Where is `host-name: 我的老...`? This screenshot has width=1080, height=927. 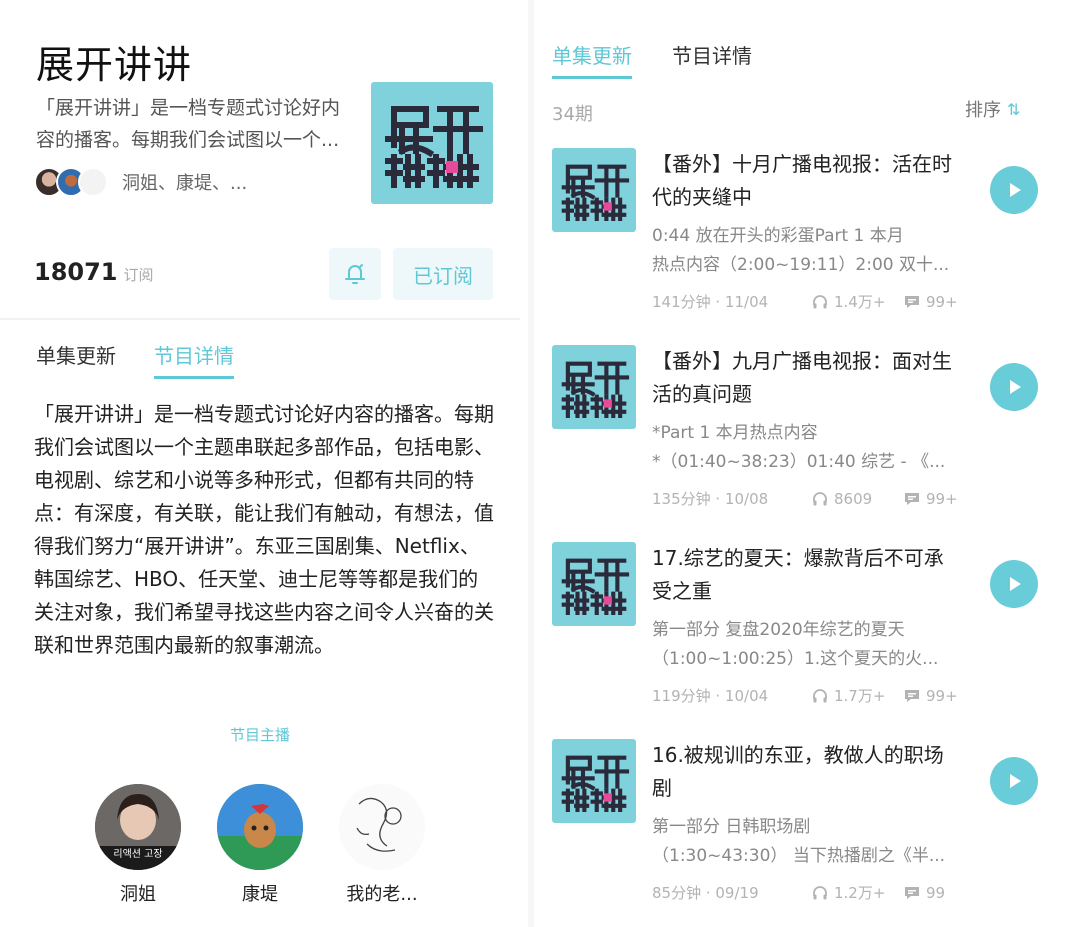
host-name: 我的老... is located at coordinates (382, 894).